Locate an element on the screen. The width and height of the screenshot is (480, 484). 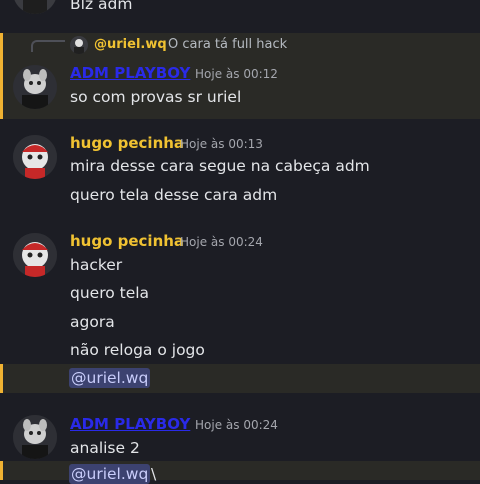
message-text-suffix: \ is located at coordinates (154, 474).